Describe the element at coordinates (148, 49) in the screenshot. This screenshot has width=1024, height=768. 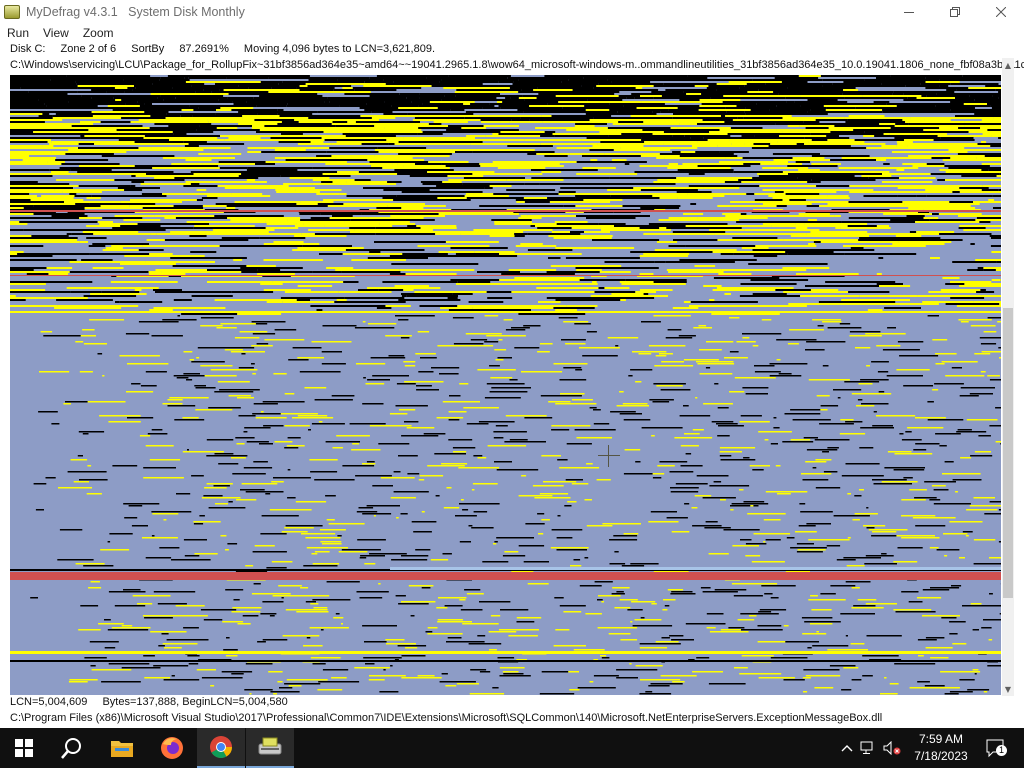
I see `phase-label: SortBy` at that location.